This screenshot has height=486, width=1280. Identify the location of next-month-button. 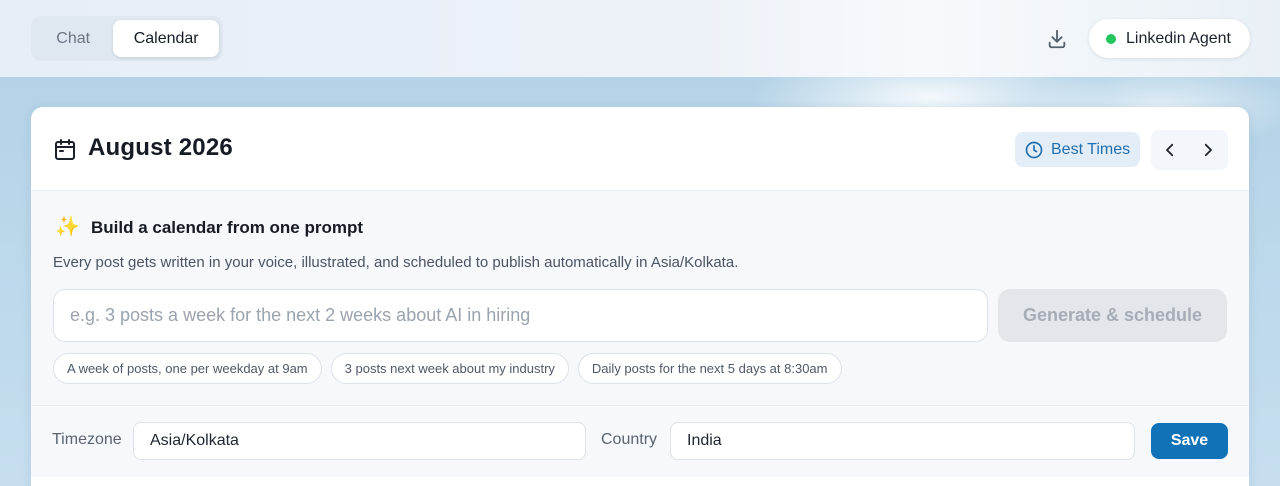
(1208, 150).